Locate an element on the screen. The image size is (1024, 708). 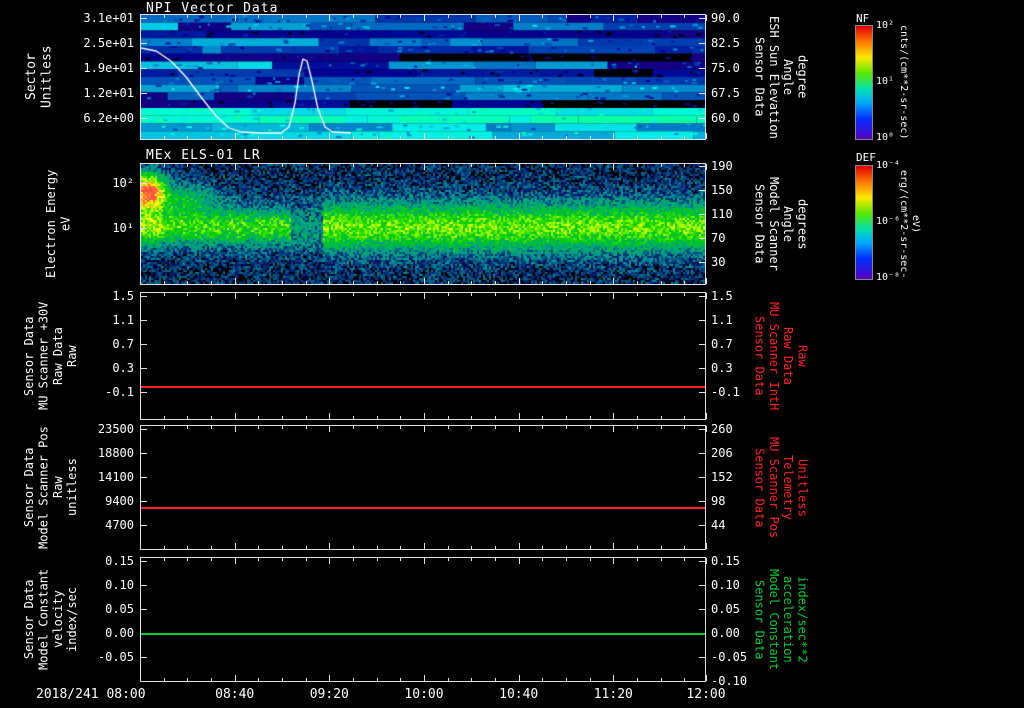
y-axis-tick-label: 3.1e+01 is located at coordinates (108, 18).